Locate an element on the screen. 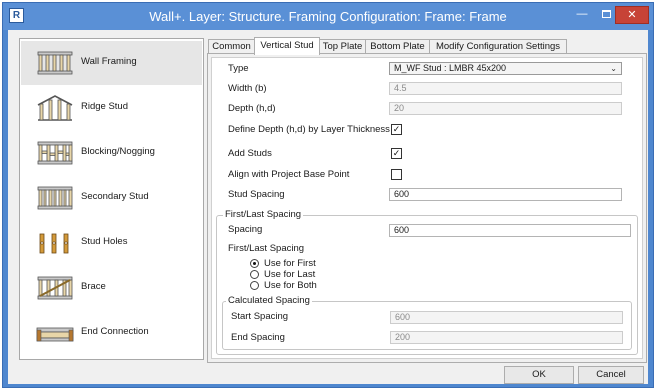 The width and height of the screenshot is (656, 390). use-for-both-radio is located at coordinates (254, 285).